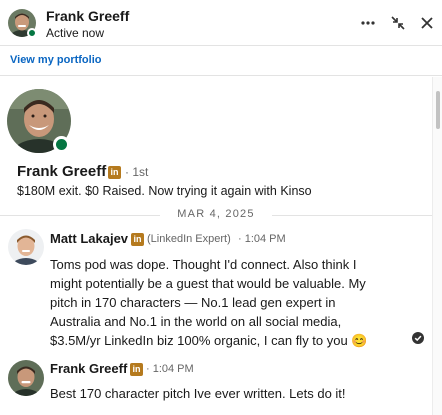 The width and height of the screenshot is (442, 415). What do you see at coordinates (55, 60) in the screenshot?
I see `view-portfolio-link: View my portfolio` at bounding box center [55, 60].